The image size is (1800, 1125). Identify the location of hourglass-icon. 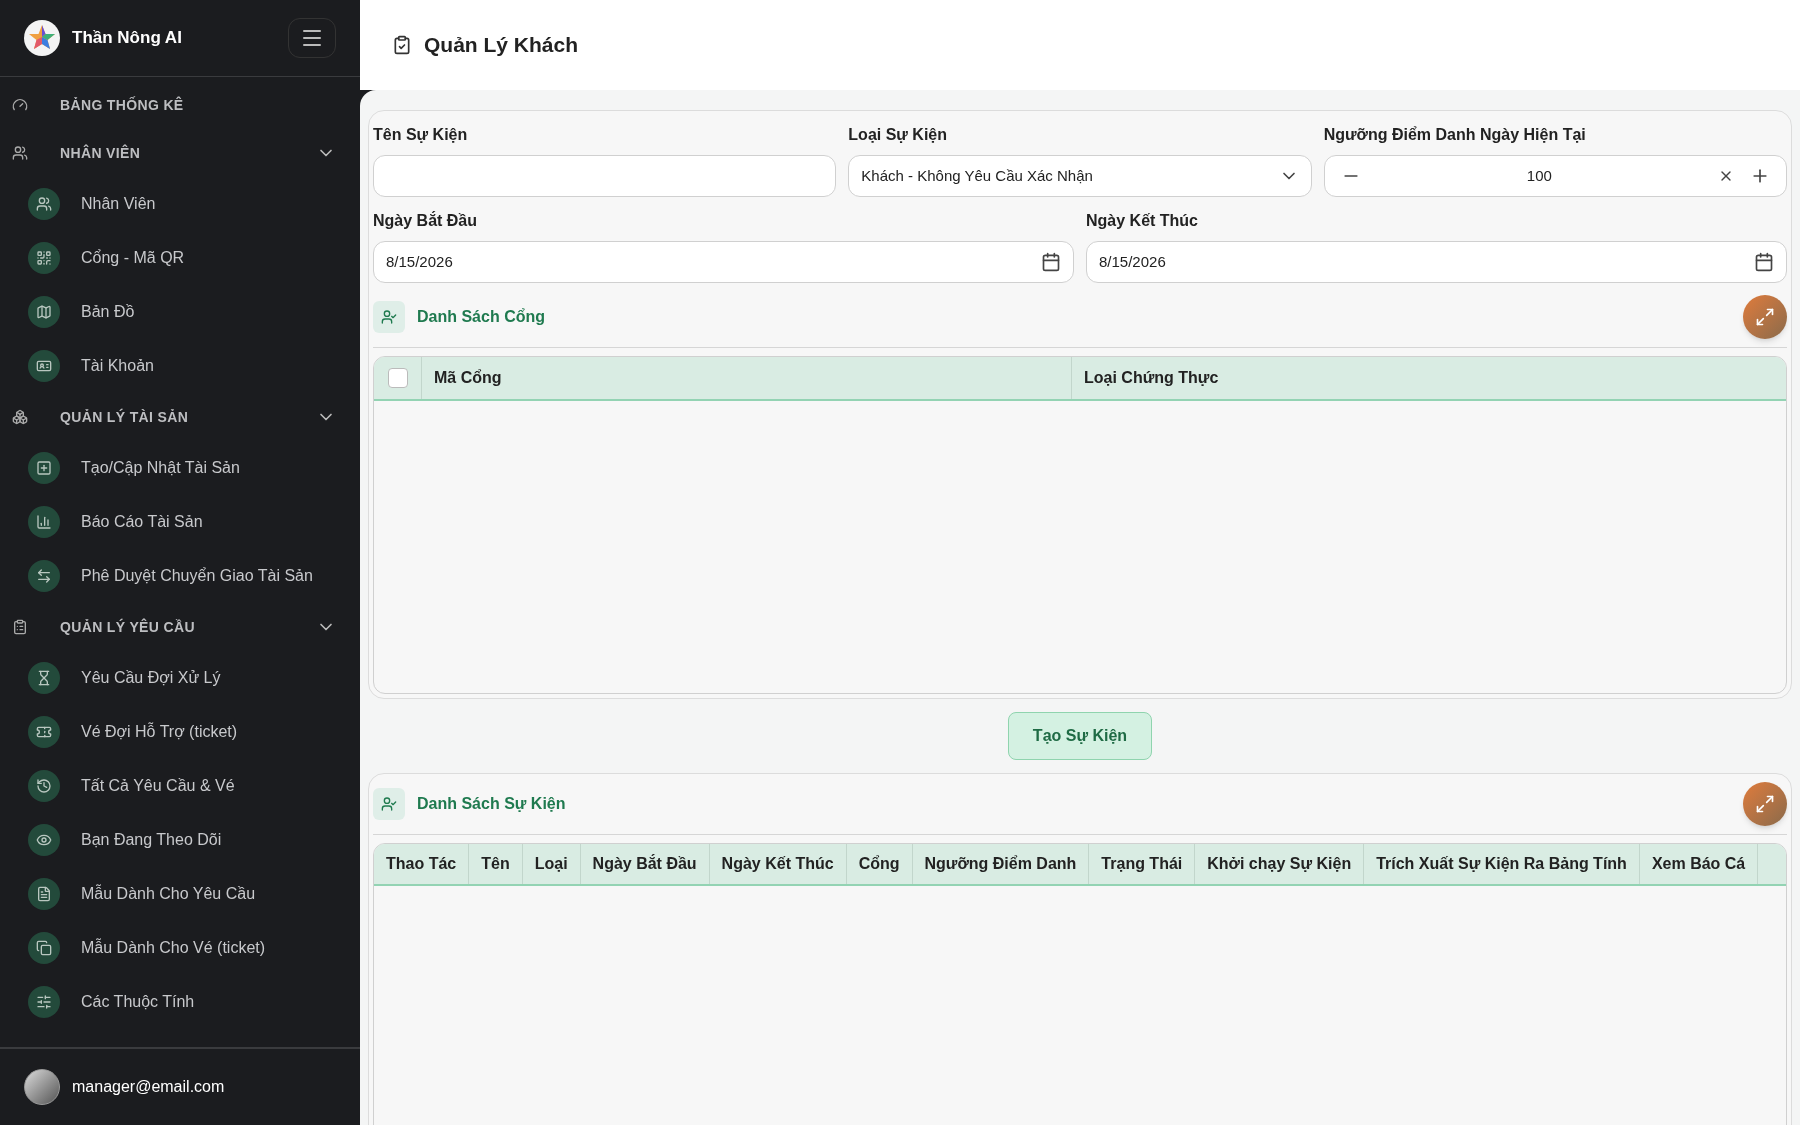
(44, 678).